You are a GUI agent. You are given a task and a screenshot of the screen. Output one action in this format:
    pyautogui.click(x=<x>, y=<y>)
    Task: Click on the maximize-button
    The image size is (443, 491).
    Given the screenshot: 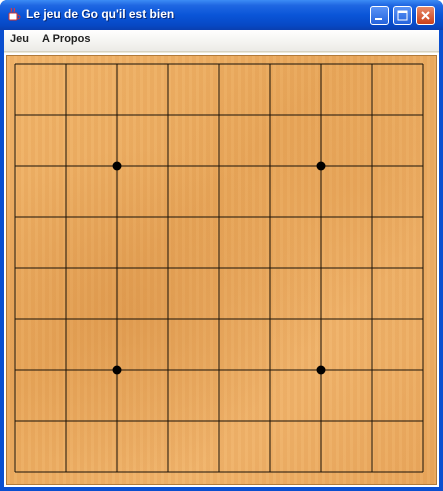 What is the action you would take?
    pyautogui.click(x=402, y=15)
    